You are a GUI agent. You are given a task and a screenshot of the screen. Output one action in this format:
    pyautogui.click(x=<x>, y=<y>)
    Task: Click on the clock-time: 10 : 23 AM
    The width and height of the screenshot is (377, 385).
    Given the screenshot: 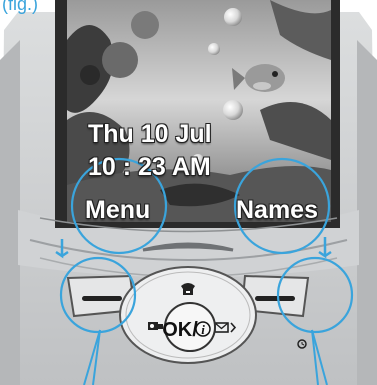 What is the action you would take?
    pyautogui.click(x=149, y=167)
    